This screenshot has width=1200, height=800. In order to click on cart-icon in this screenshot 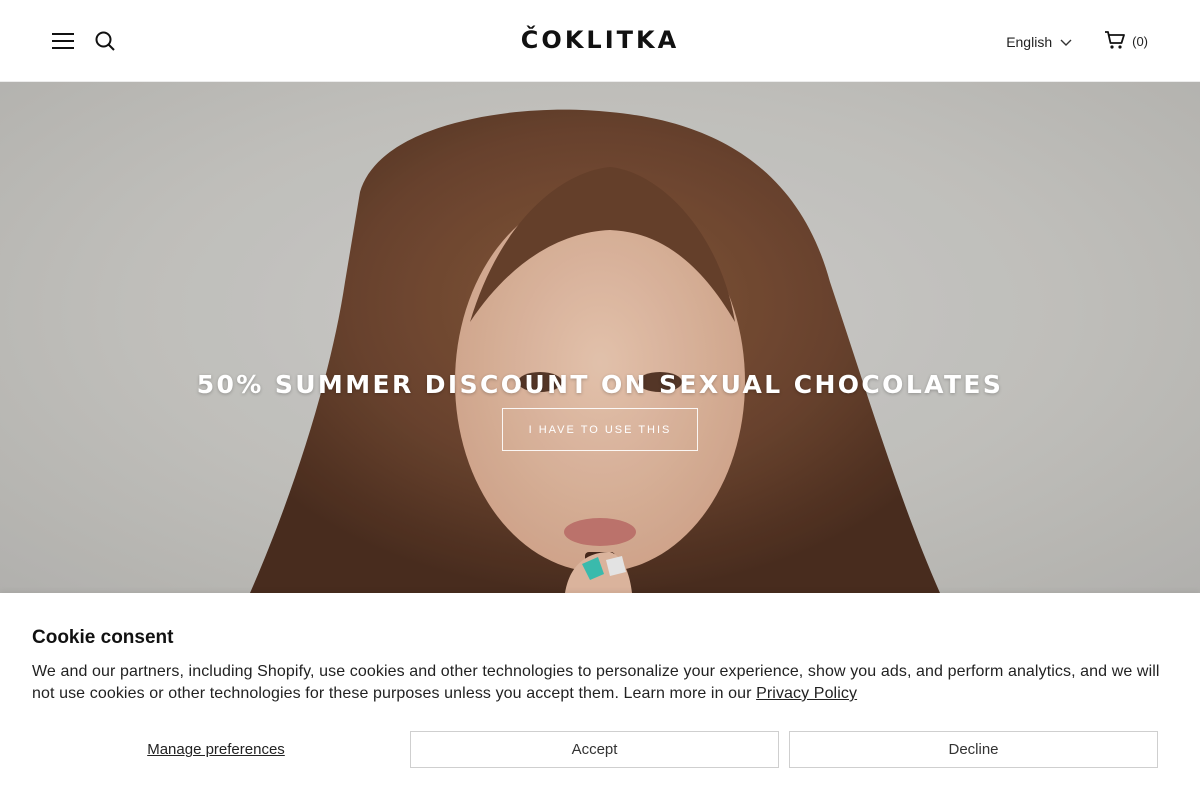, I will do `click(1115, 41)`.